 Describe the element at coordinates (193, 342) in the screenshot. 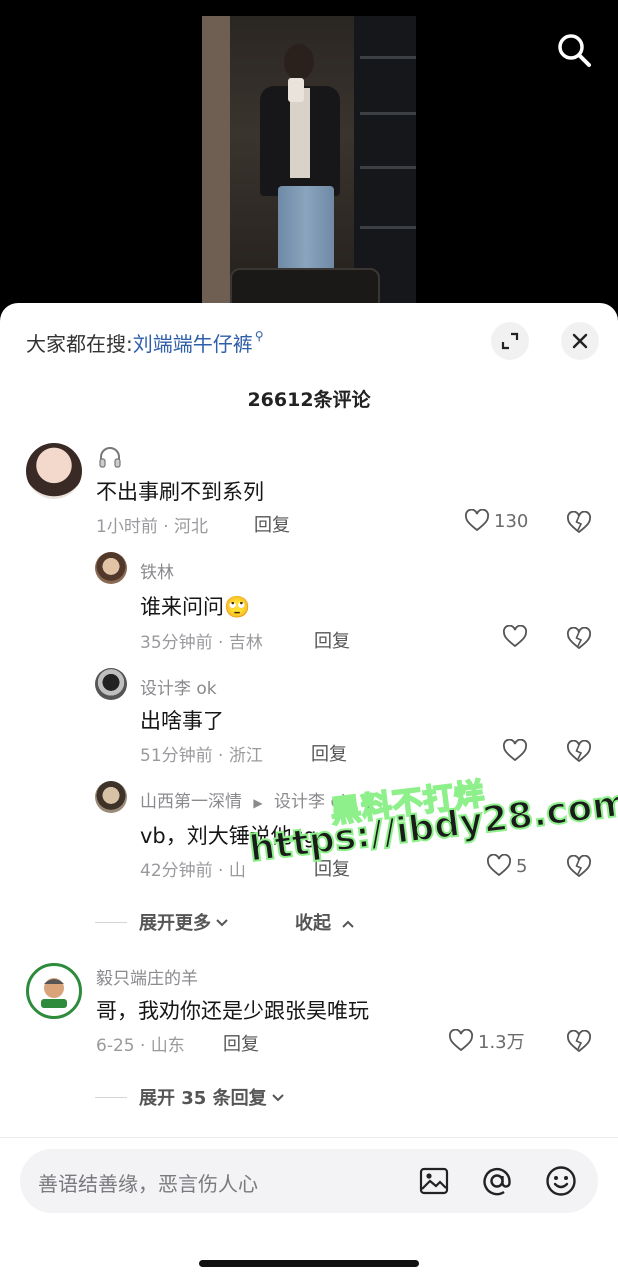

I see `trending-search-keyword: 刘端端牛仔裤` at that location.